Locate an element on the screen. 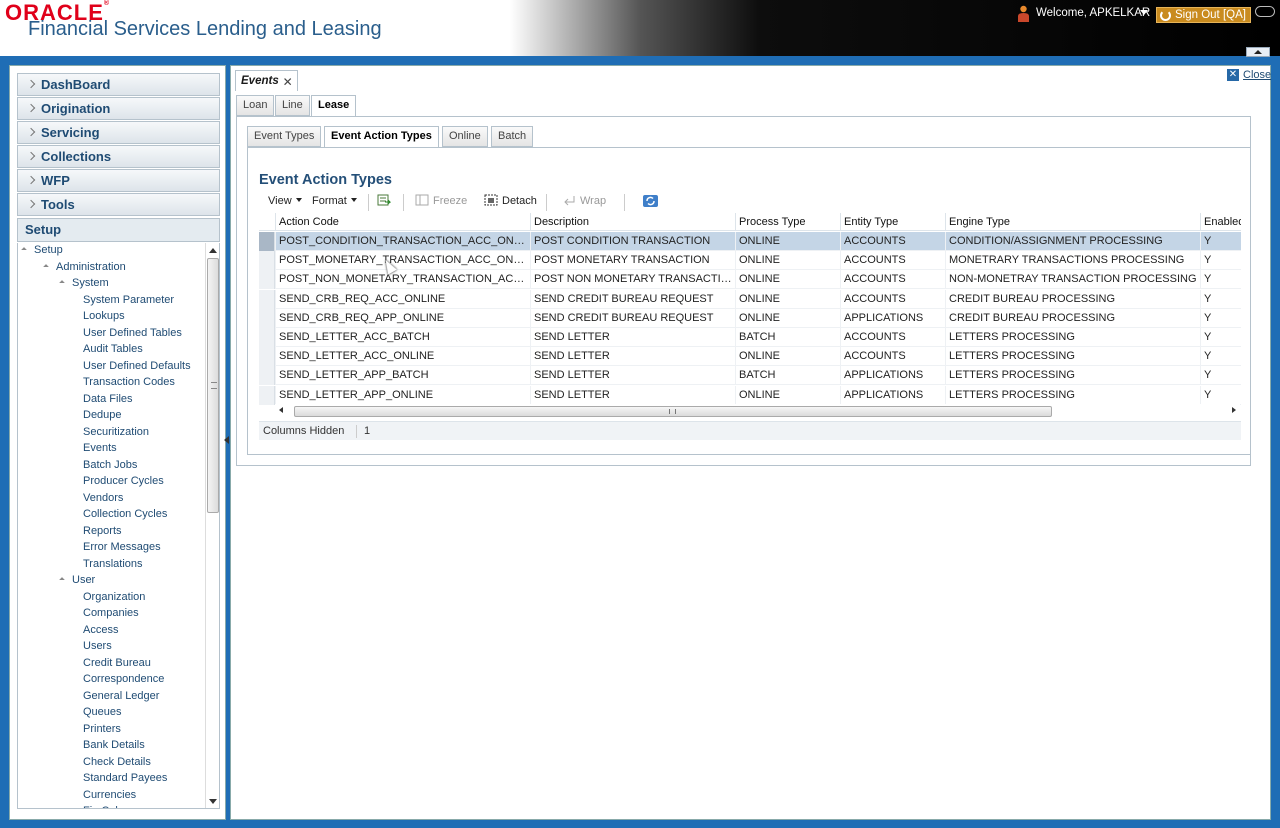 The width and height of the screenshot is (1280, 828). user-menu-chevron-down-icon is located at coordinates (1144, 12).